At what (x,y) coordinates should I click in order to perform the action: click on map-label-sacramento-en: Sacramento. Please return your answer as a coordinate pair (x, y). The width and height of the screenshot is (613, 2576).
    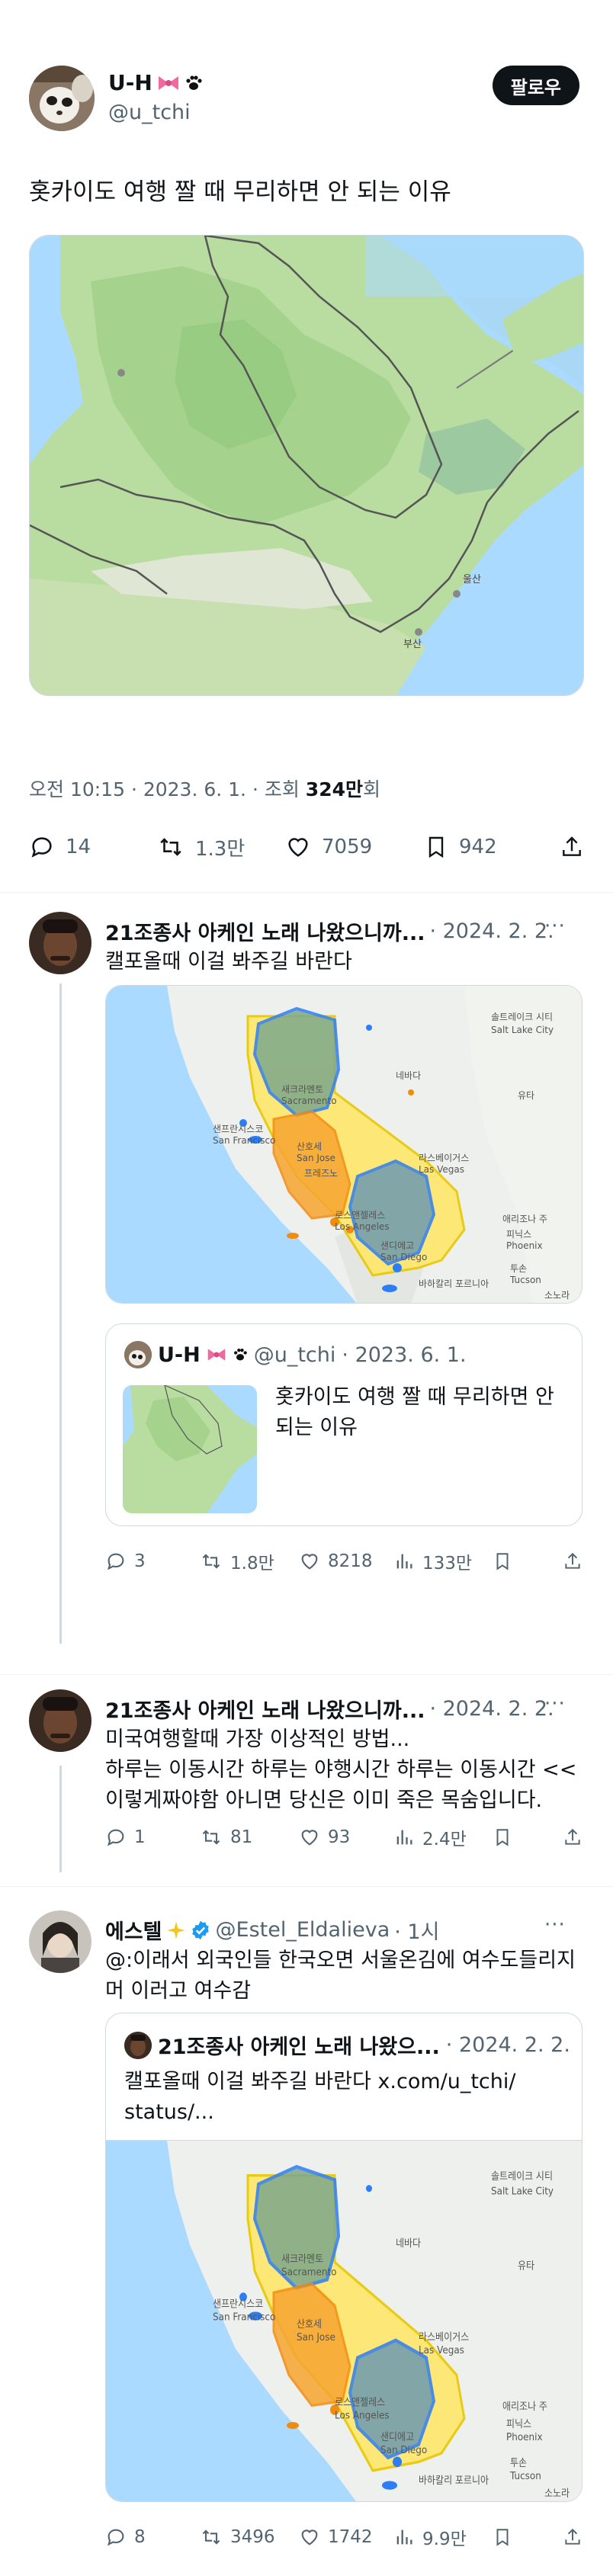
    Looking at the image, I should click on (309, 2272).